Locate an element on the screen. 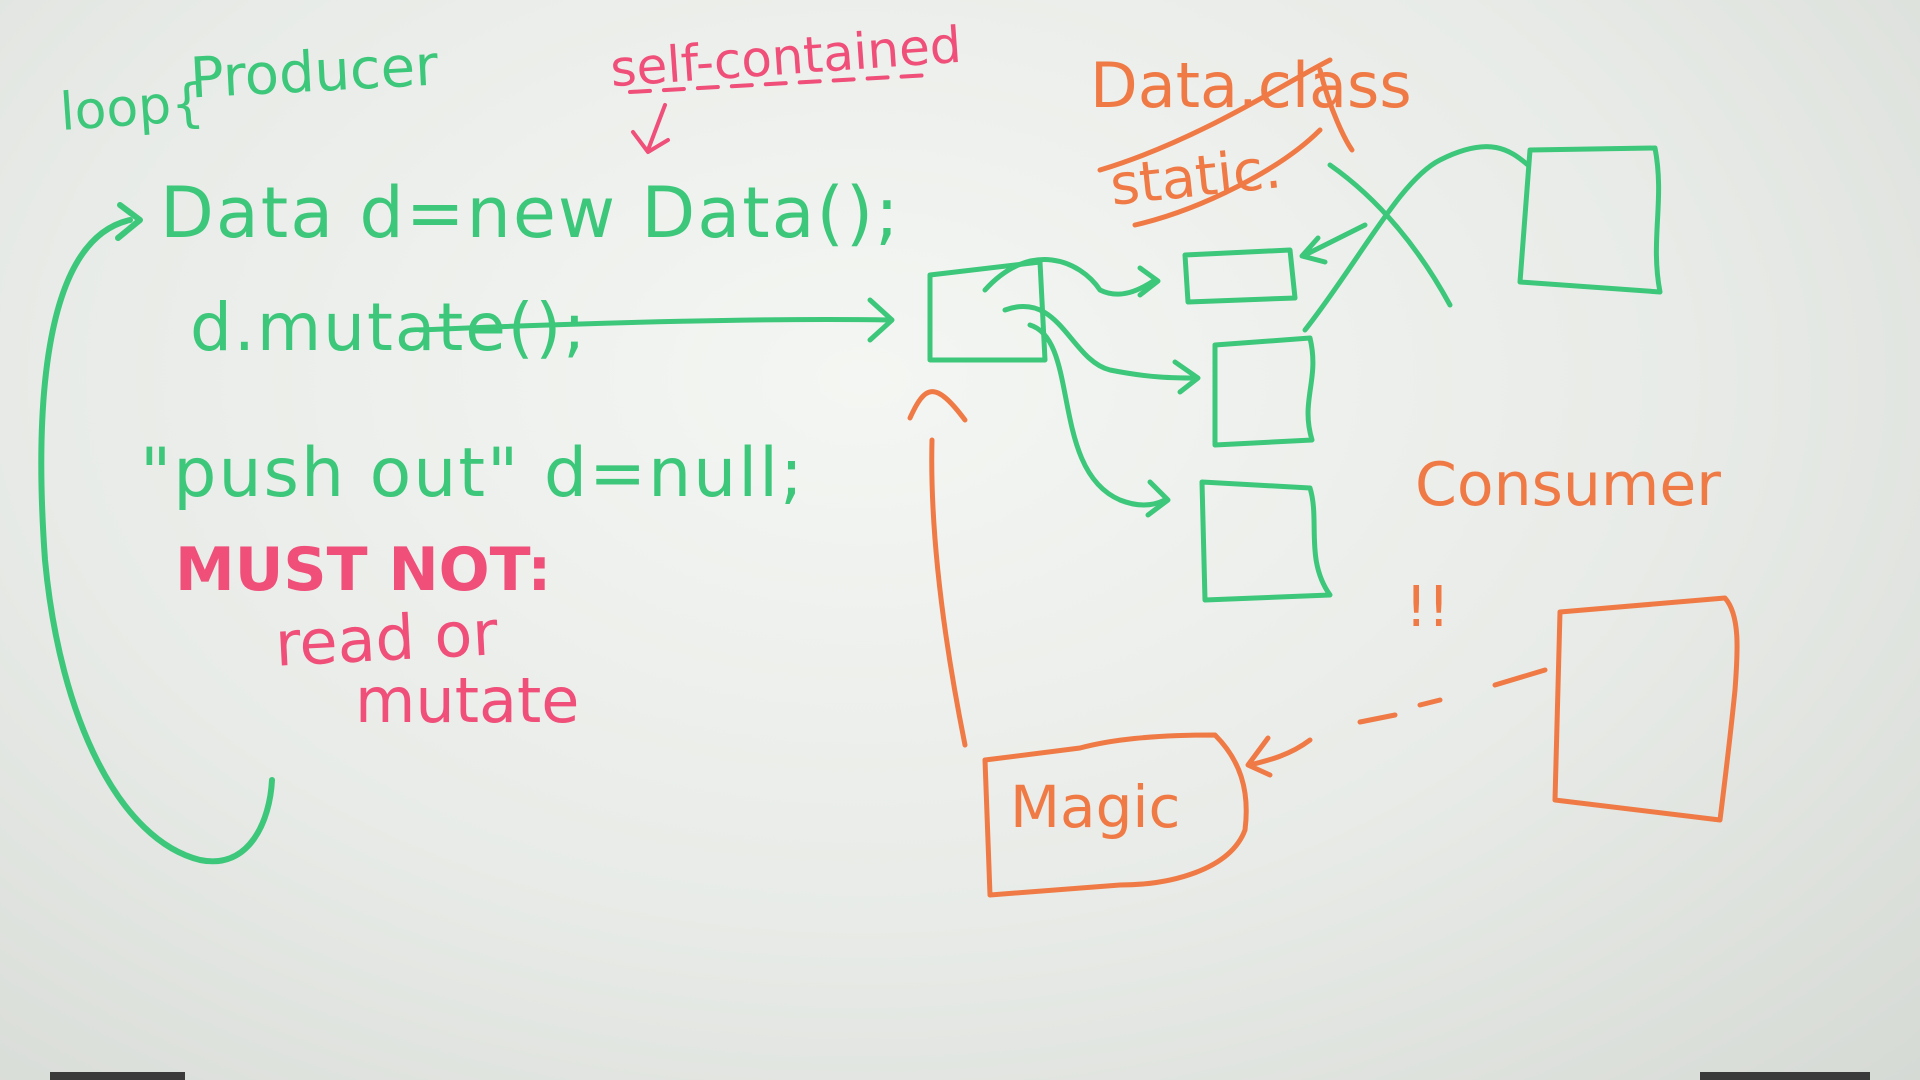 The height and width of the screenshot is (1080, 1920). consumer-to-magic-arrow is located at coordinates (1279, 756).